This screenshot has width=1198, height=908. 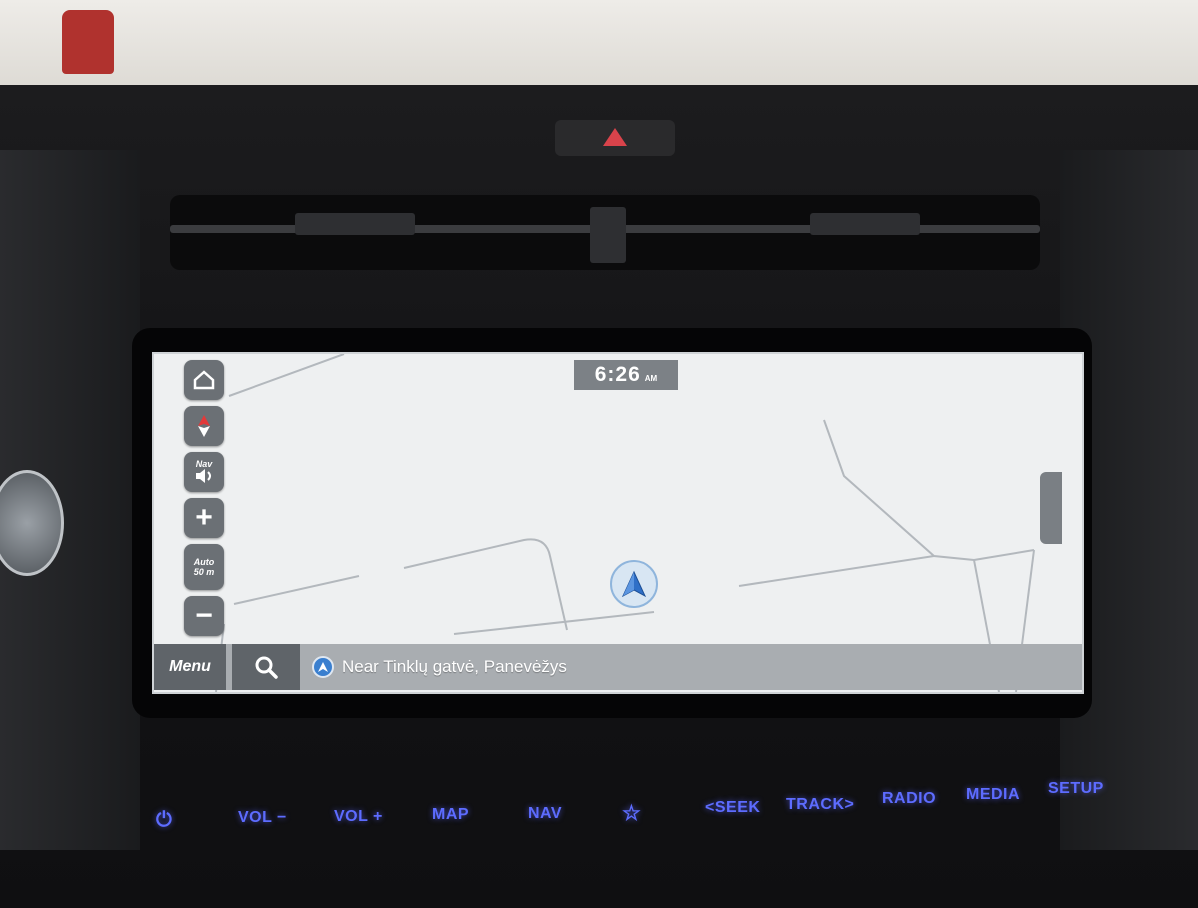 What do you see at coordinates (732, 808) in the screenshot?
I see `seek-button: <SEEK` at bounding box center [732, 808].